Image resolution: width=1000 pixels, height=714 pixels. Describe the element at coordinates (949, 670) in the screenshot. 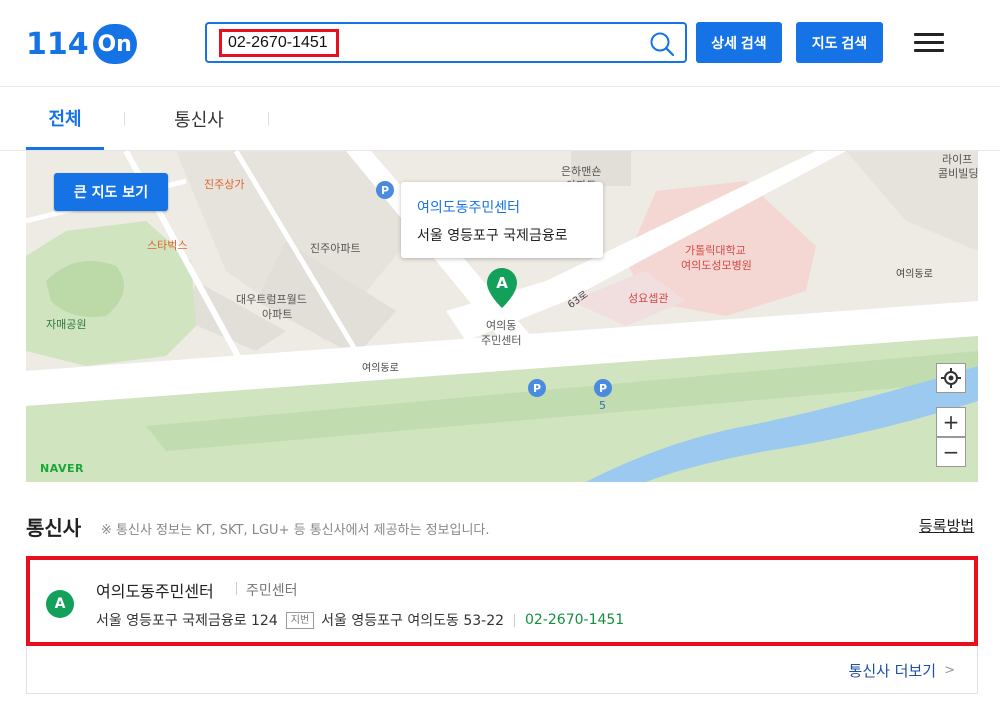

I see `chevron-right-icon: >` at that location.